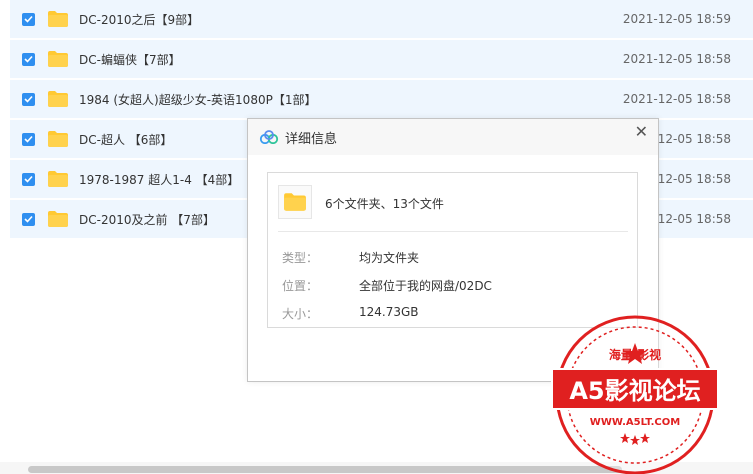 Image resolution: width=753 pixels, height=474 pixels. I want to click on file-row: DC-2010之后【9部】 2021-12-05 18:59, so click(381, 20).